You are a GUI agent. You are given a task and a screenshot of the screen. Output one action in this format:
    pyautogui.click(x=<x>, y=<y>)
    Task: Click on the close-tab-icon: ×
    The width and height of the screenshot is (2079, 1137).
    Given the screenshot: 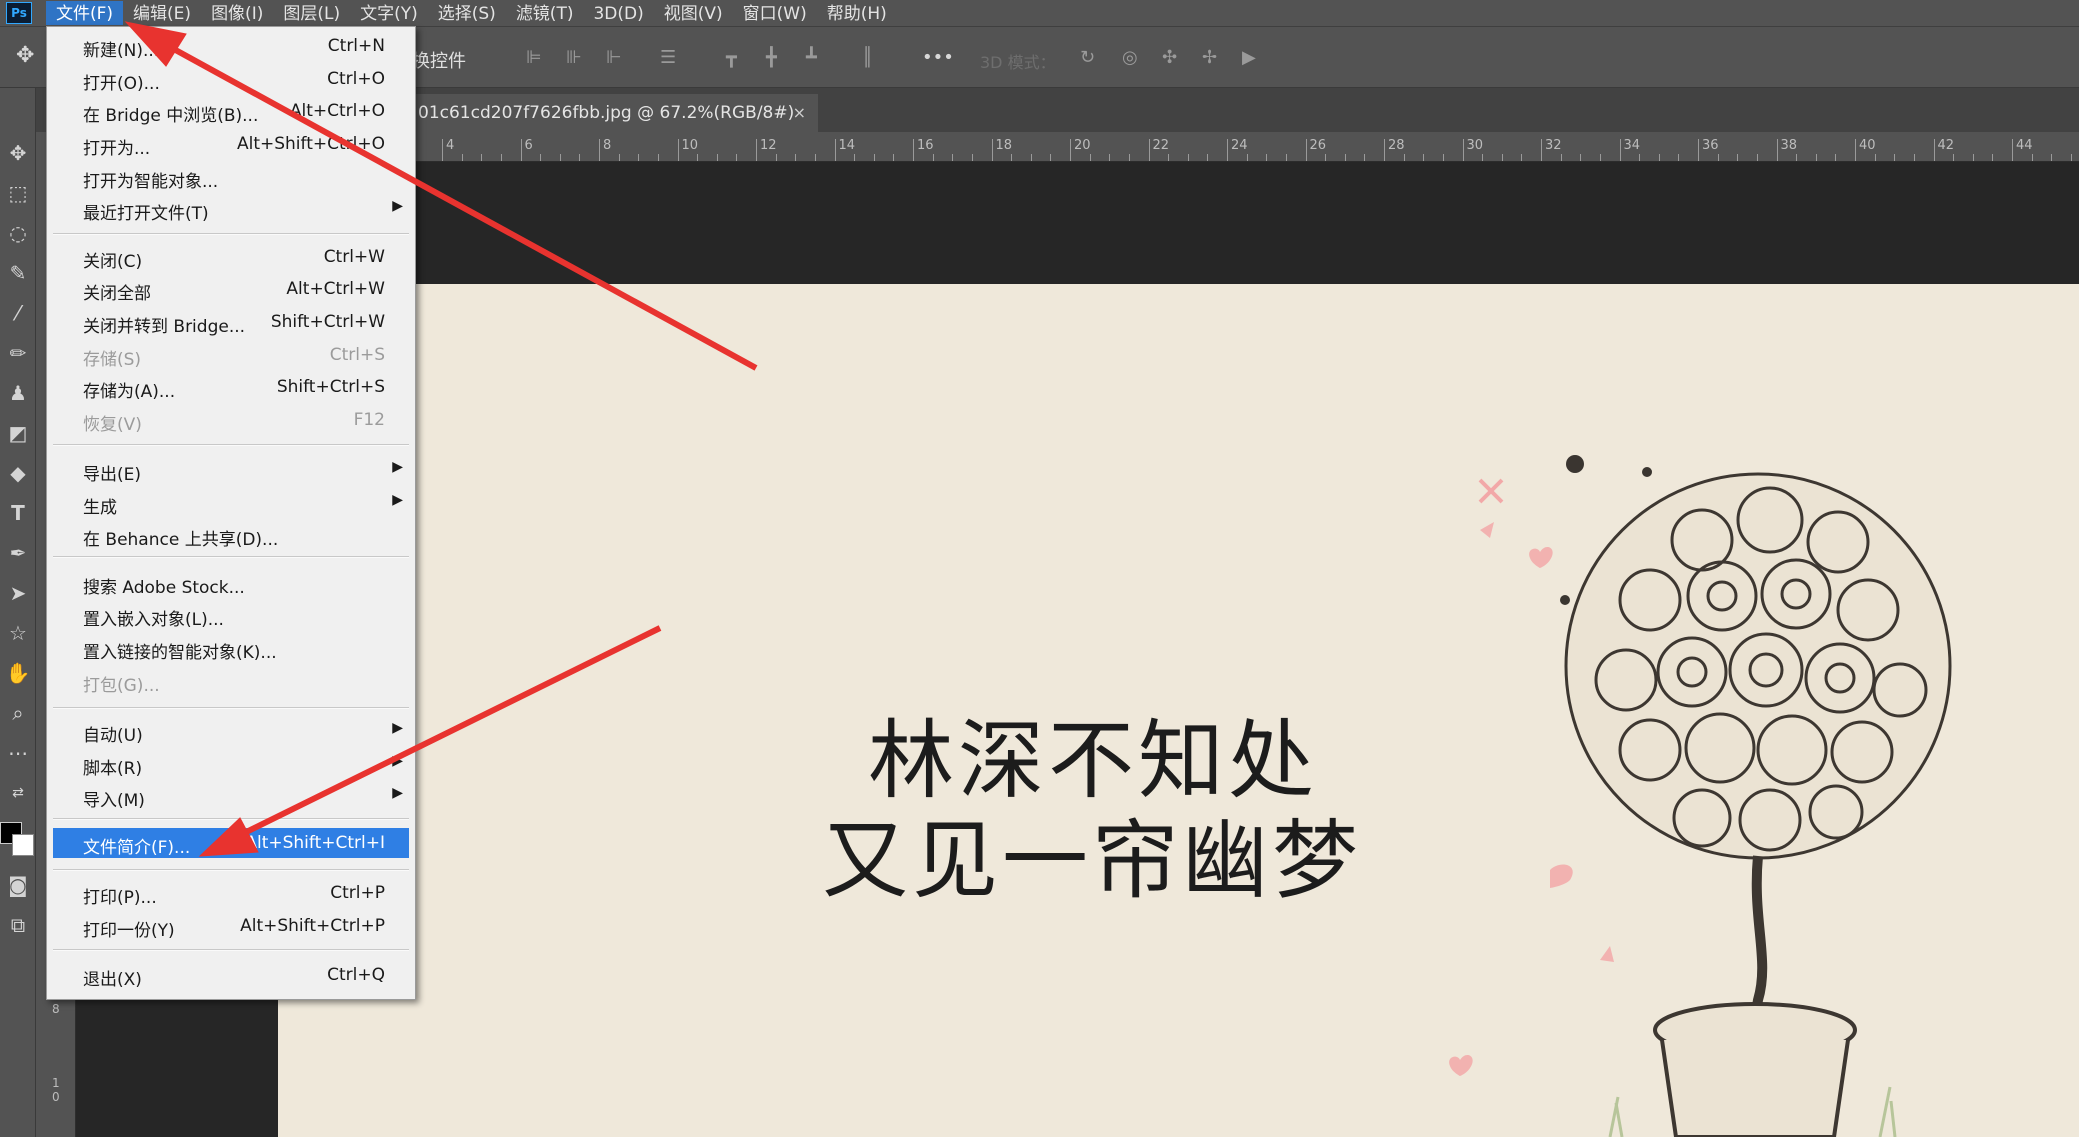 What is the action you would take?
    pyautogui.click(x=799, y=113)
    